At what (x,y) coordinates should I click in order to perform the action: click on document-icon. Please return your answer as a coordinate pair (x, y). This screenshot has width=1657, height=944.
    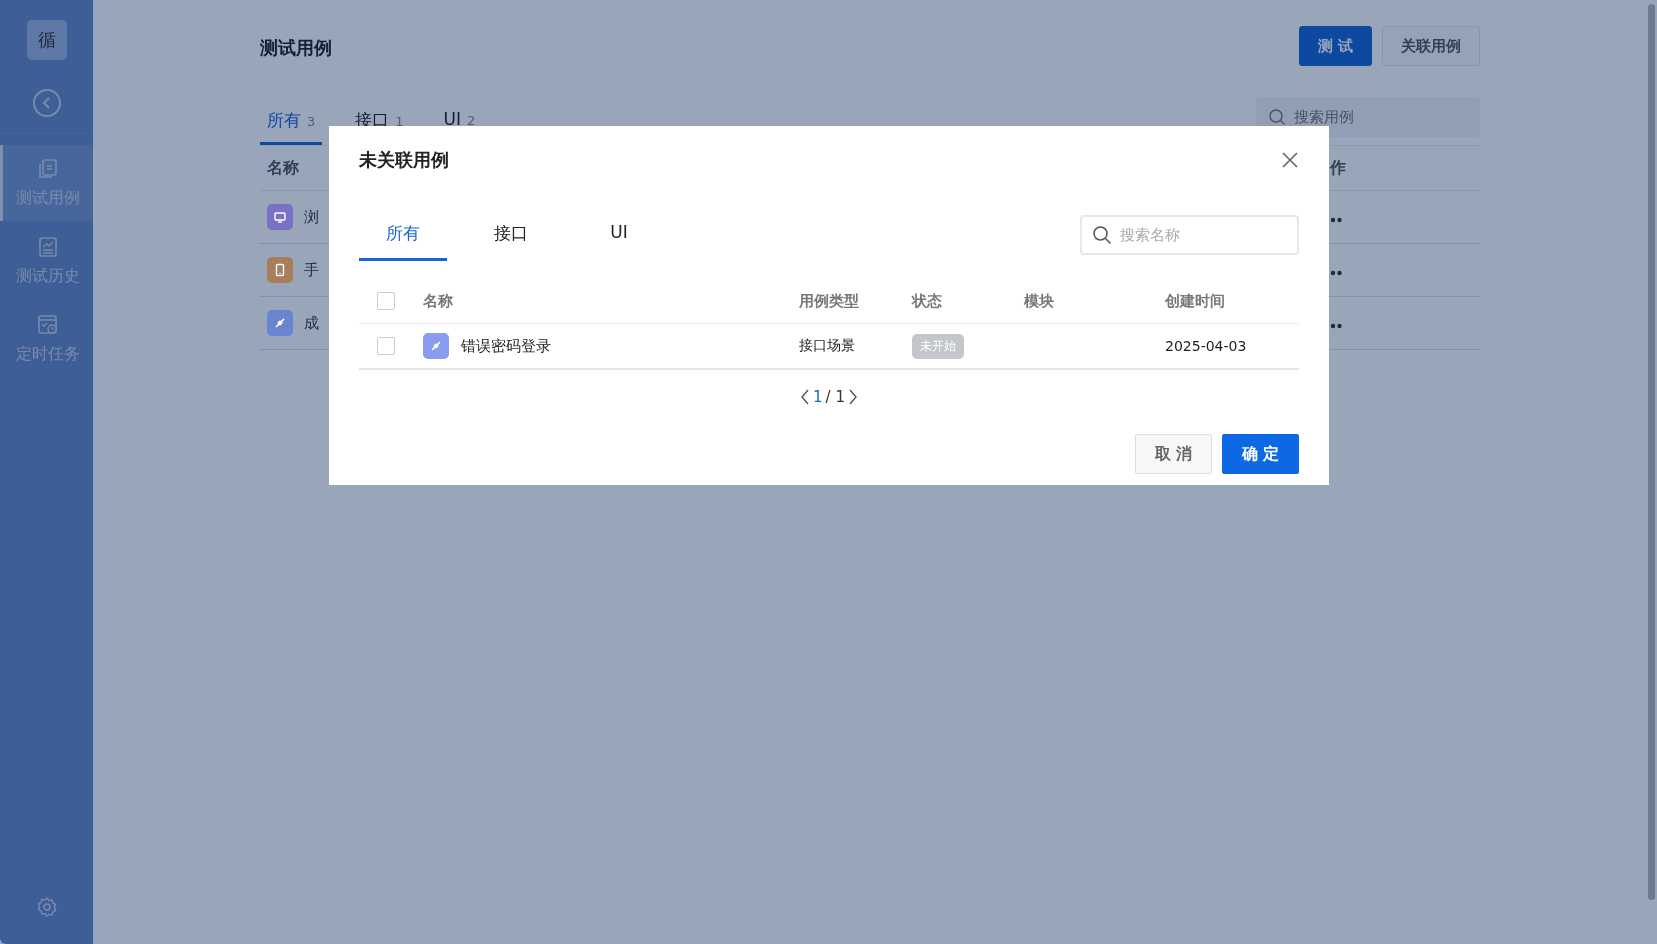
    Looking at the image, I should click on (48, 168).